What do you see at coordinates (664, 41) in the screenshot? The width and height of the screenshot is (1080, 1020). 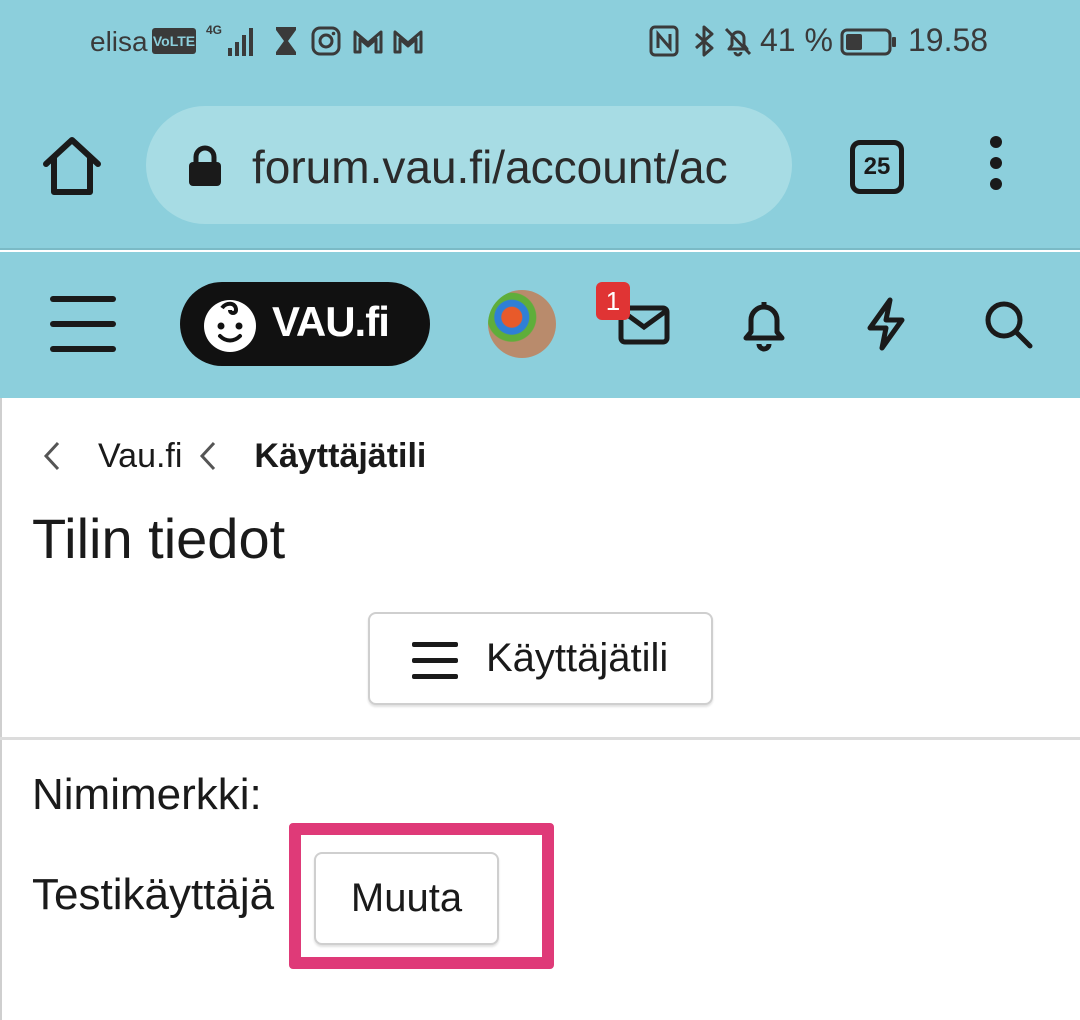 I see `nfc-icon` at bounding box center [664, 41].